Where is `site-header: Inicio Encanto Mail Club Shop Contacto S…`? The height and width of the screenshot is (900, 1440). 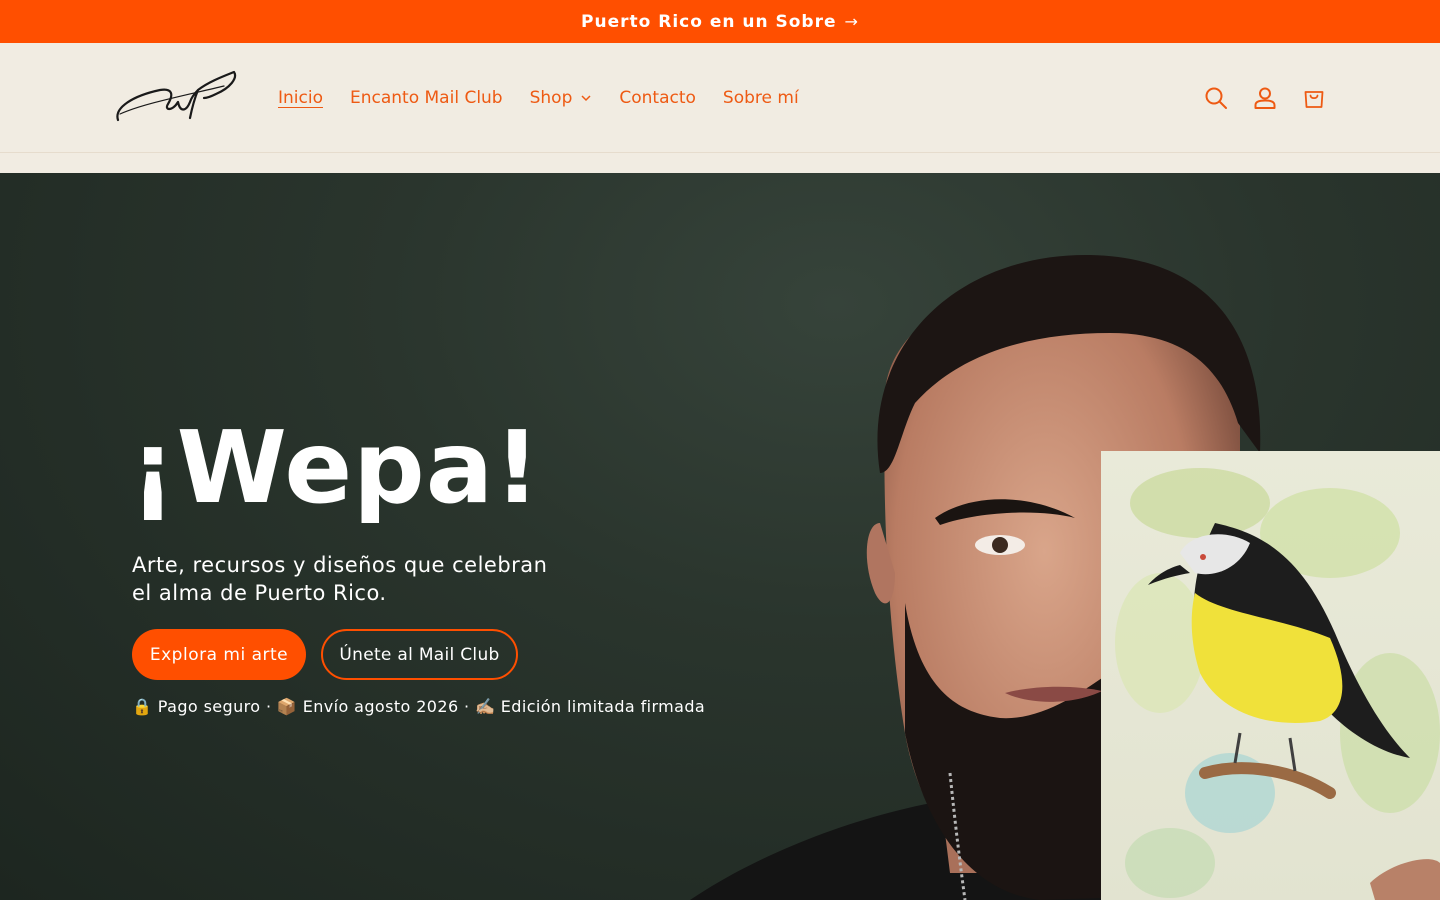 site-header: Inicio Encanto Mail Club Shop Contacto S… is located at coordinates (720, 98).